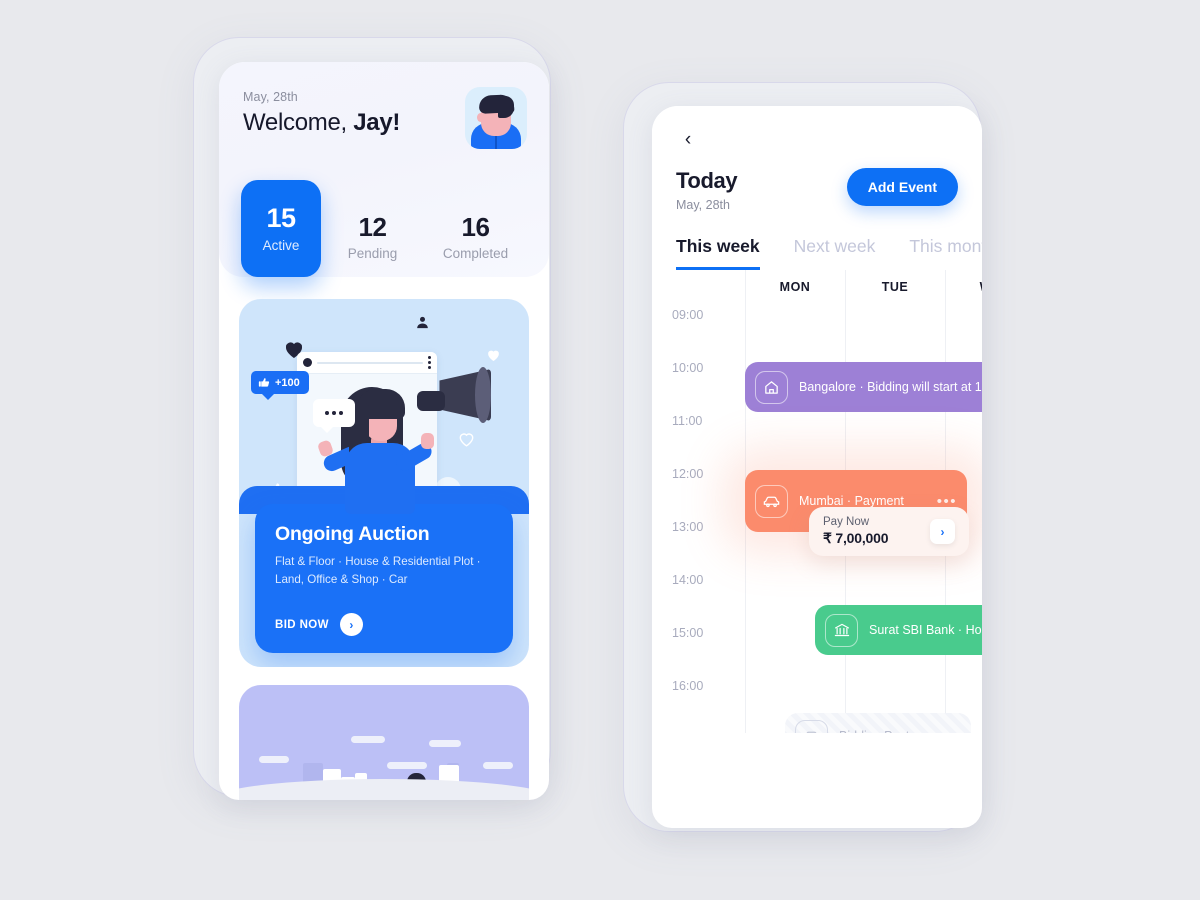 The height and width of the screenshot is (900, 1200). Describe the element at coordinates (851, 501) in the screenshot. I see `event-label: Mumbai · Payment` at that location.